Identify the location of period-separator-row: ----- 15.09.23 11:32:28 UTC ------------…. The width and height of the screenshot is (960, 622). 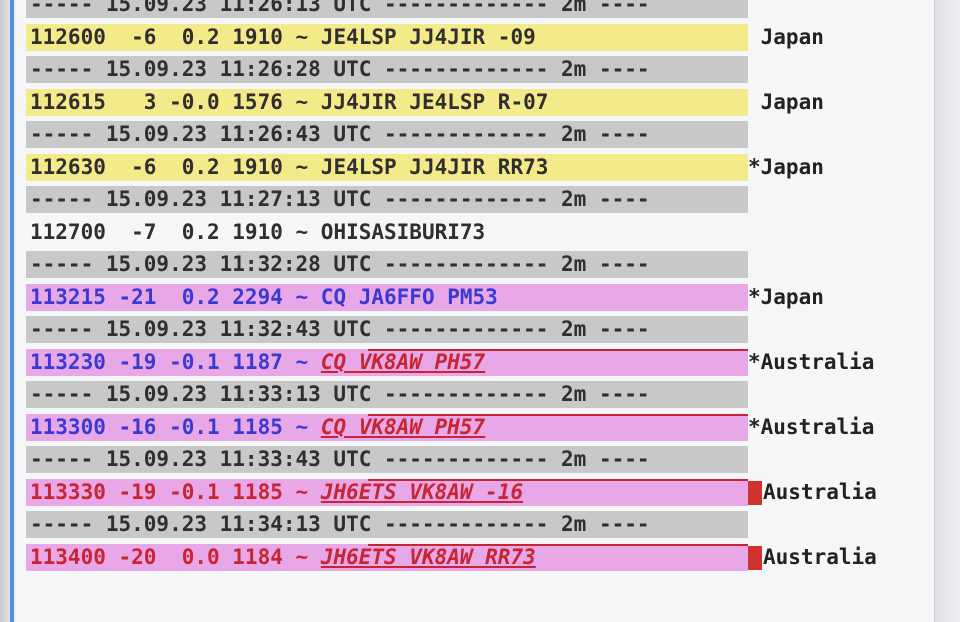
(475, 264).